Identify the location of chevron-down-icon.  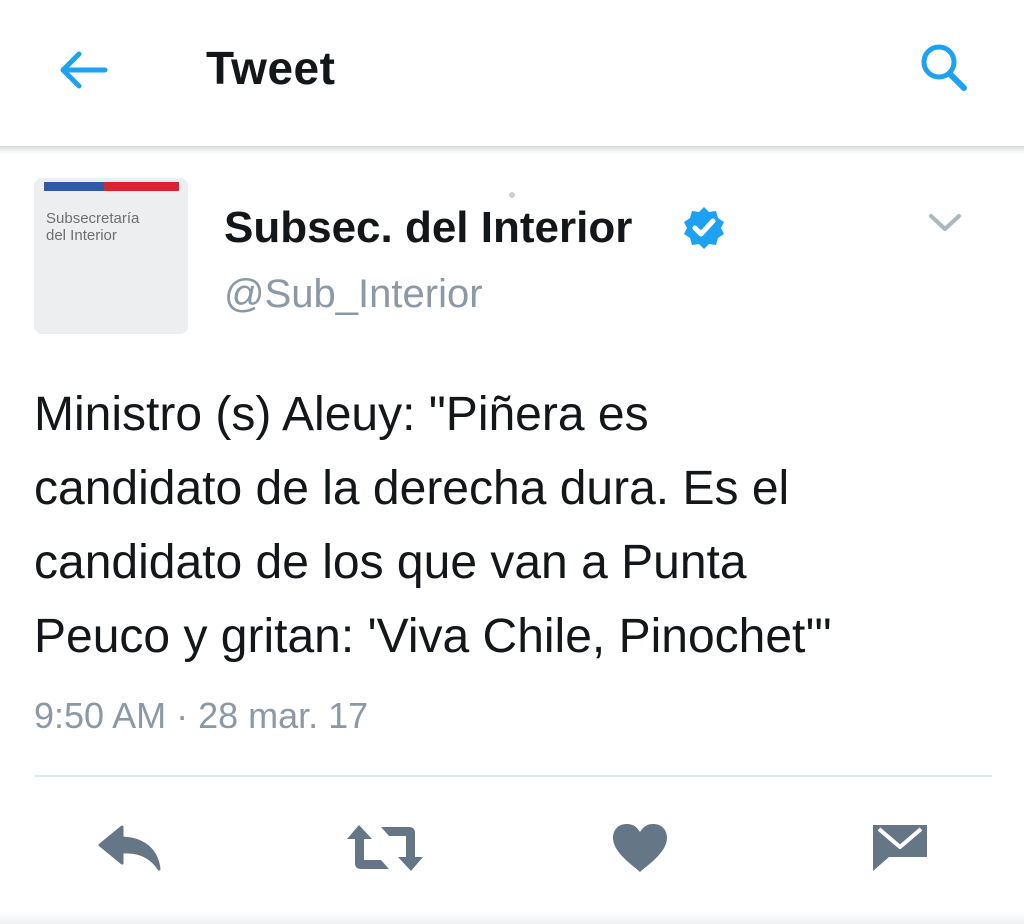
(945, 222).